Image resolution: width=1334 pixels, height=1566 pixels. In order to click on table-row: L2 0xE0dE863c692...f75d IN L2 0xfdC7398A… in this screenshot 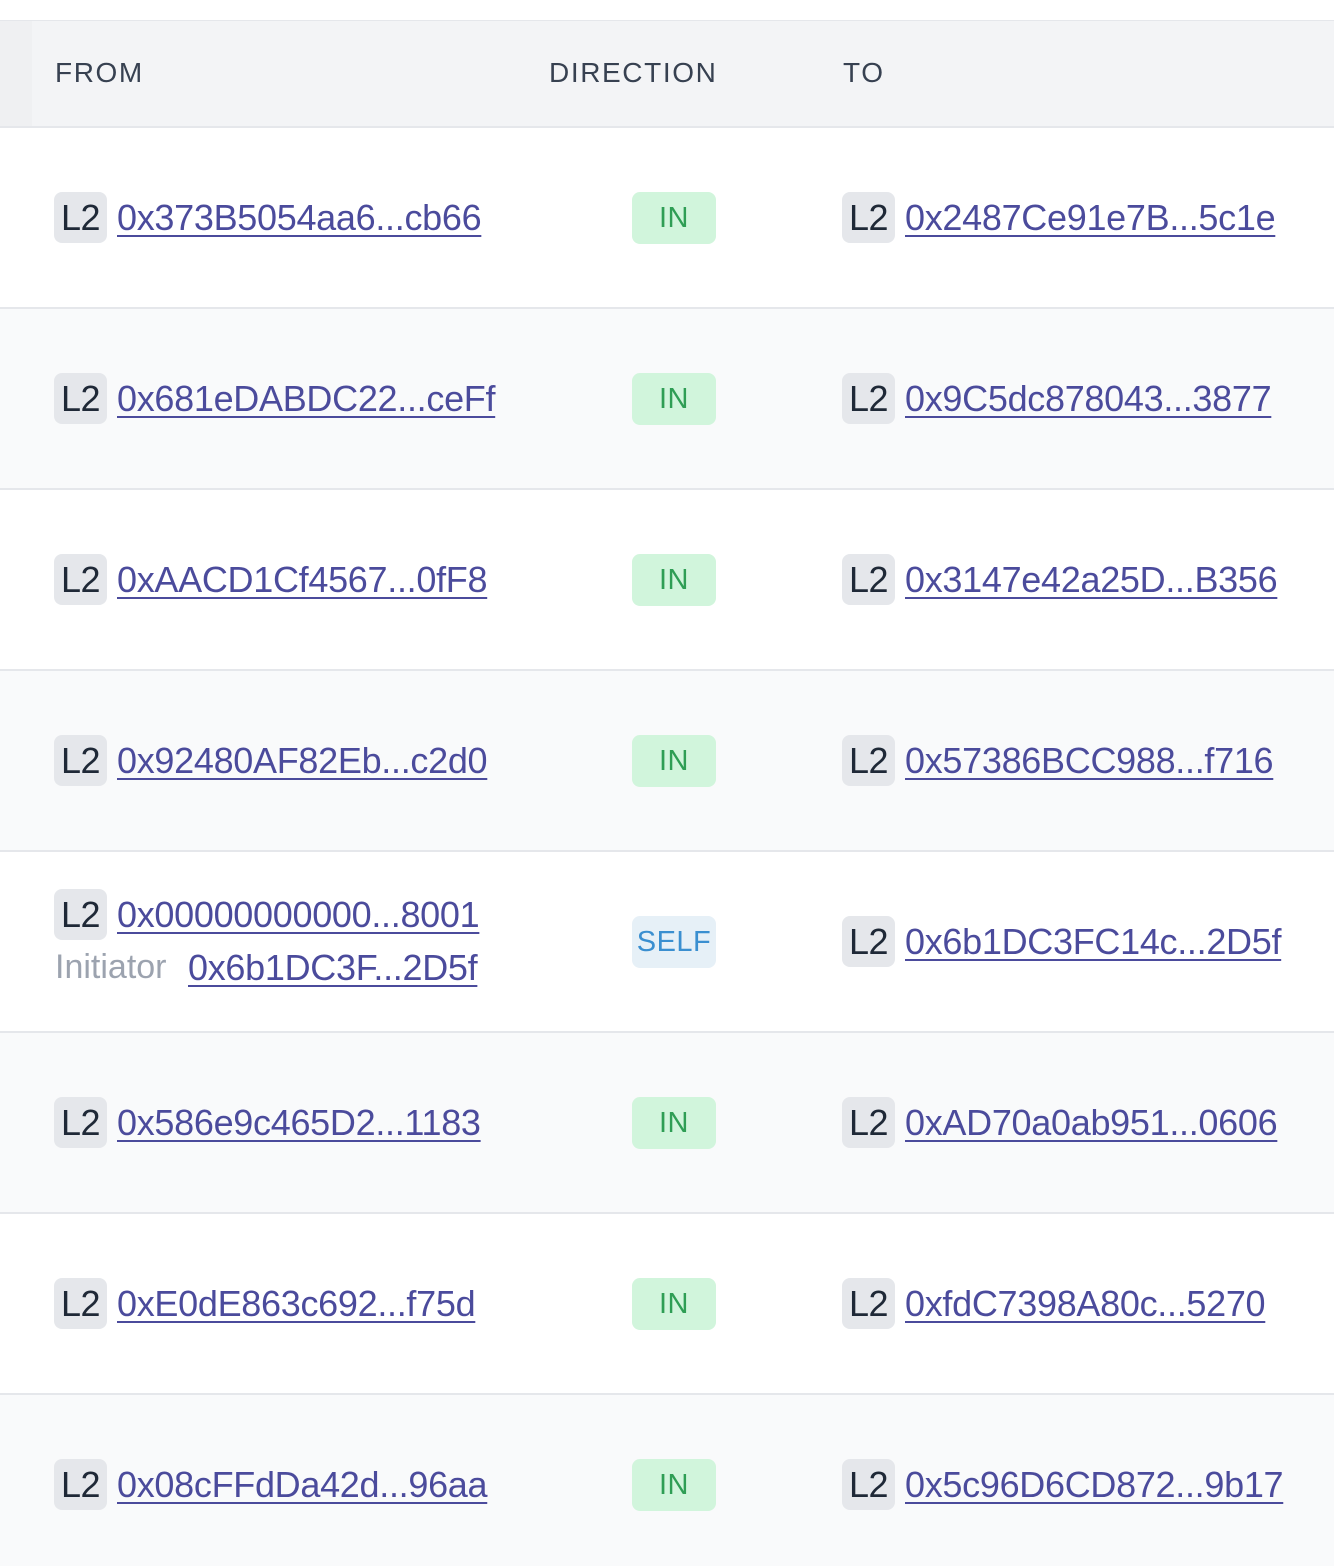, I will do `click(667, 1304)`.